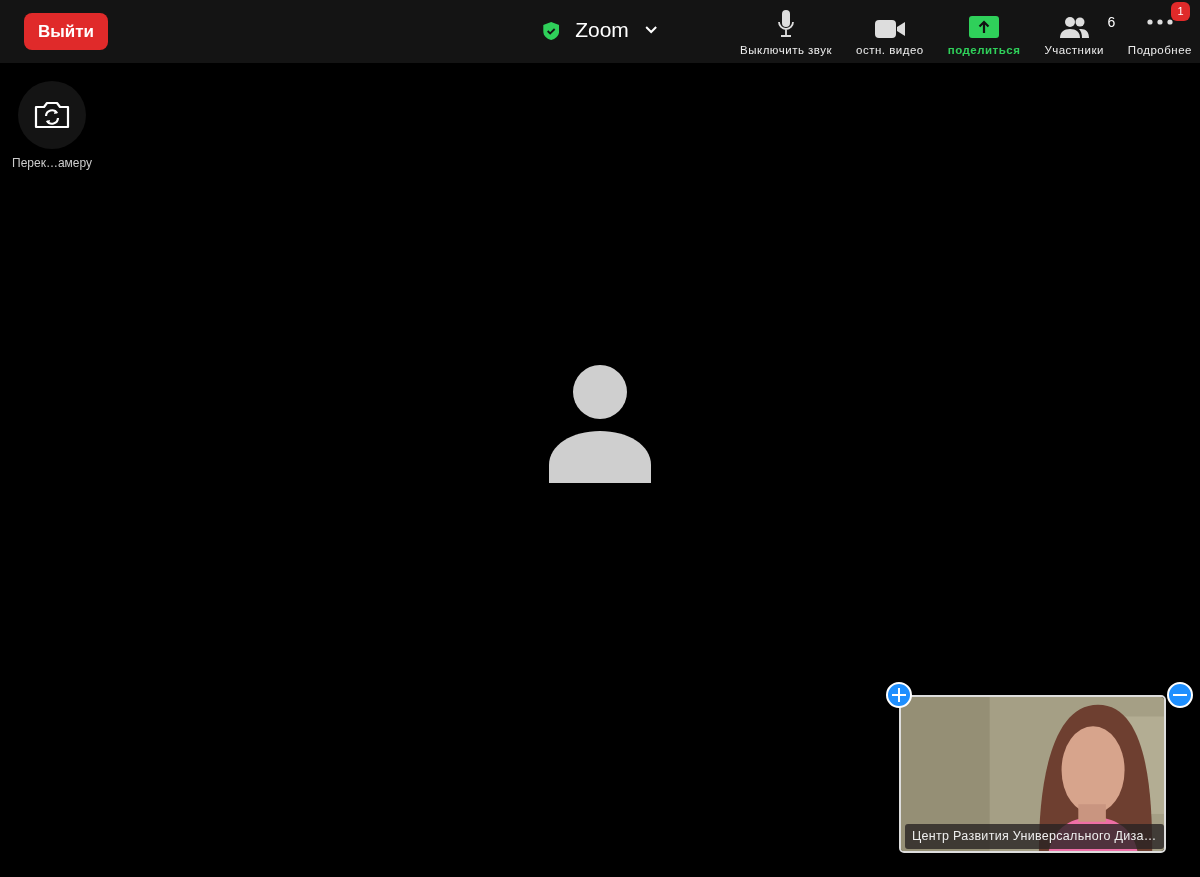 This screenshot has height=877, width=1200. I want to click on leave-button: Выйти, so click(66, 31).